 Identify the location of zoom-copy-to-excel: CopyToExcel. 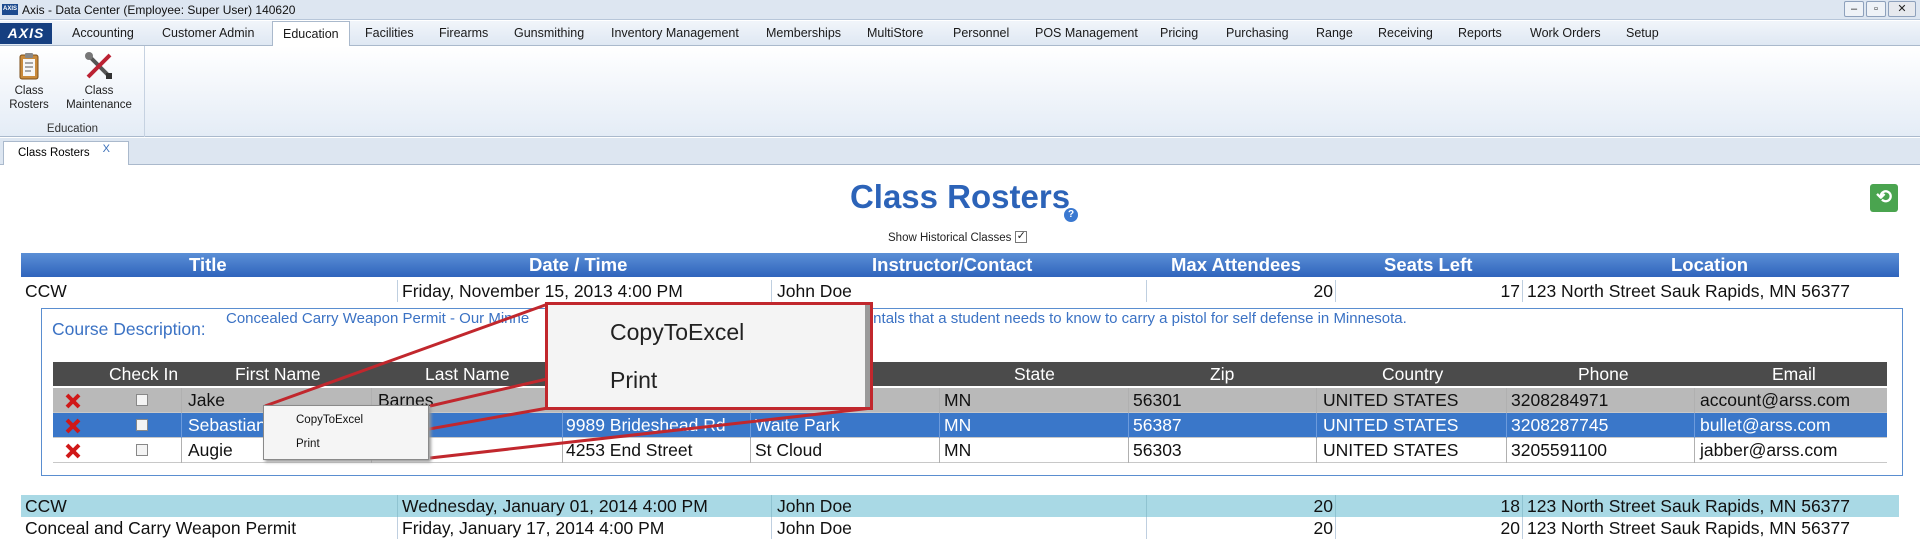
(677, 332).